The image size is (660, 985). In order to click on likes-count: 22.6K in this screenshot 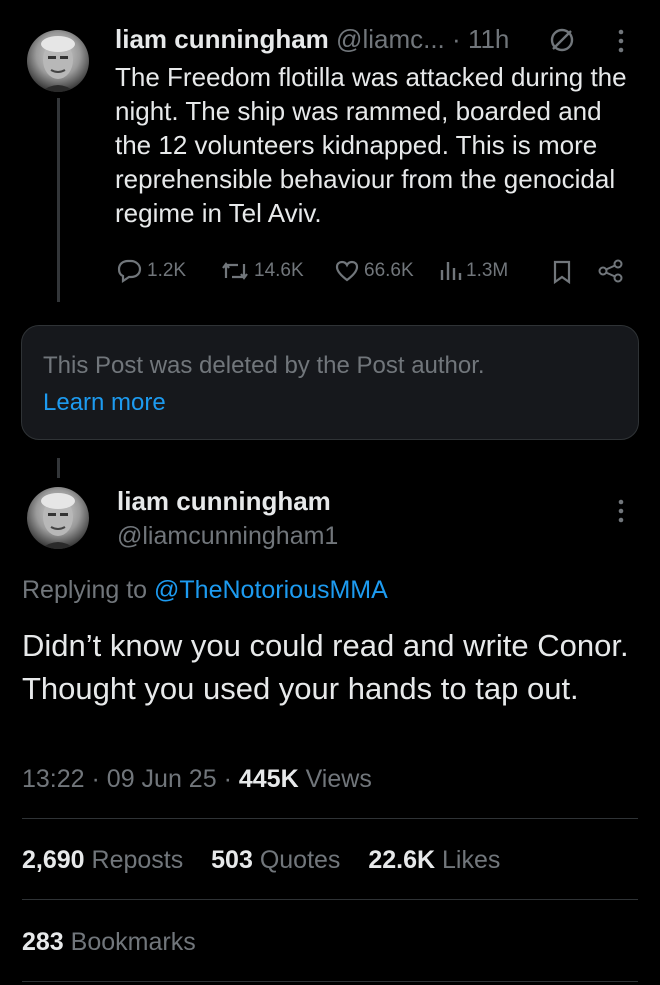, I will do `click(402, 860)`.